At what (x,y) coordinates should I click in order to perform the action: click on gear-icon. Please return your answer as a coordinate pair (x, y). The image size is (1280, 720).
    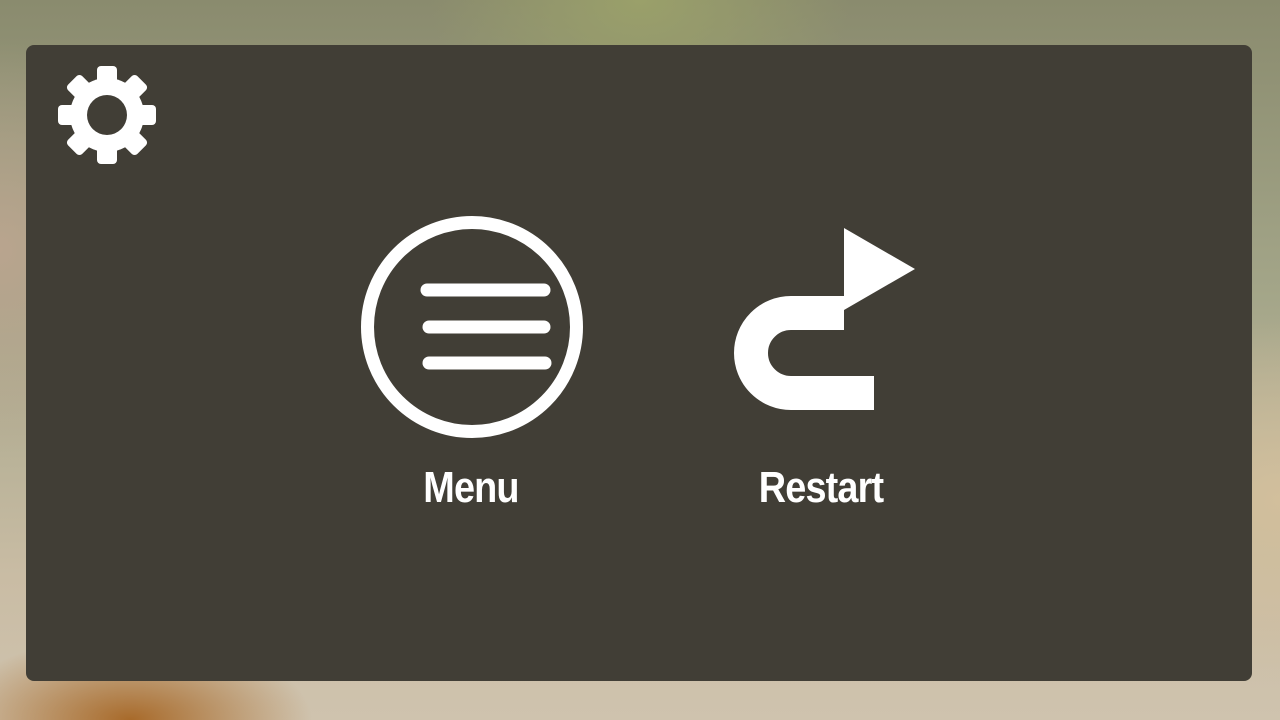
    Looking at the image, I should click on (107, 115).